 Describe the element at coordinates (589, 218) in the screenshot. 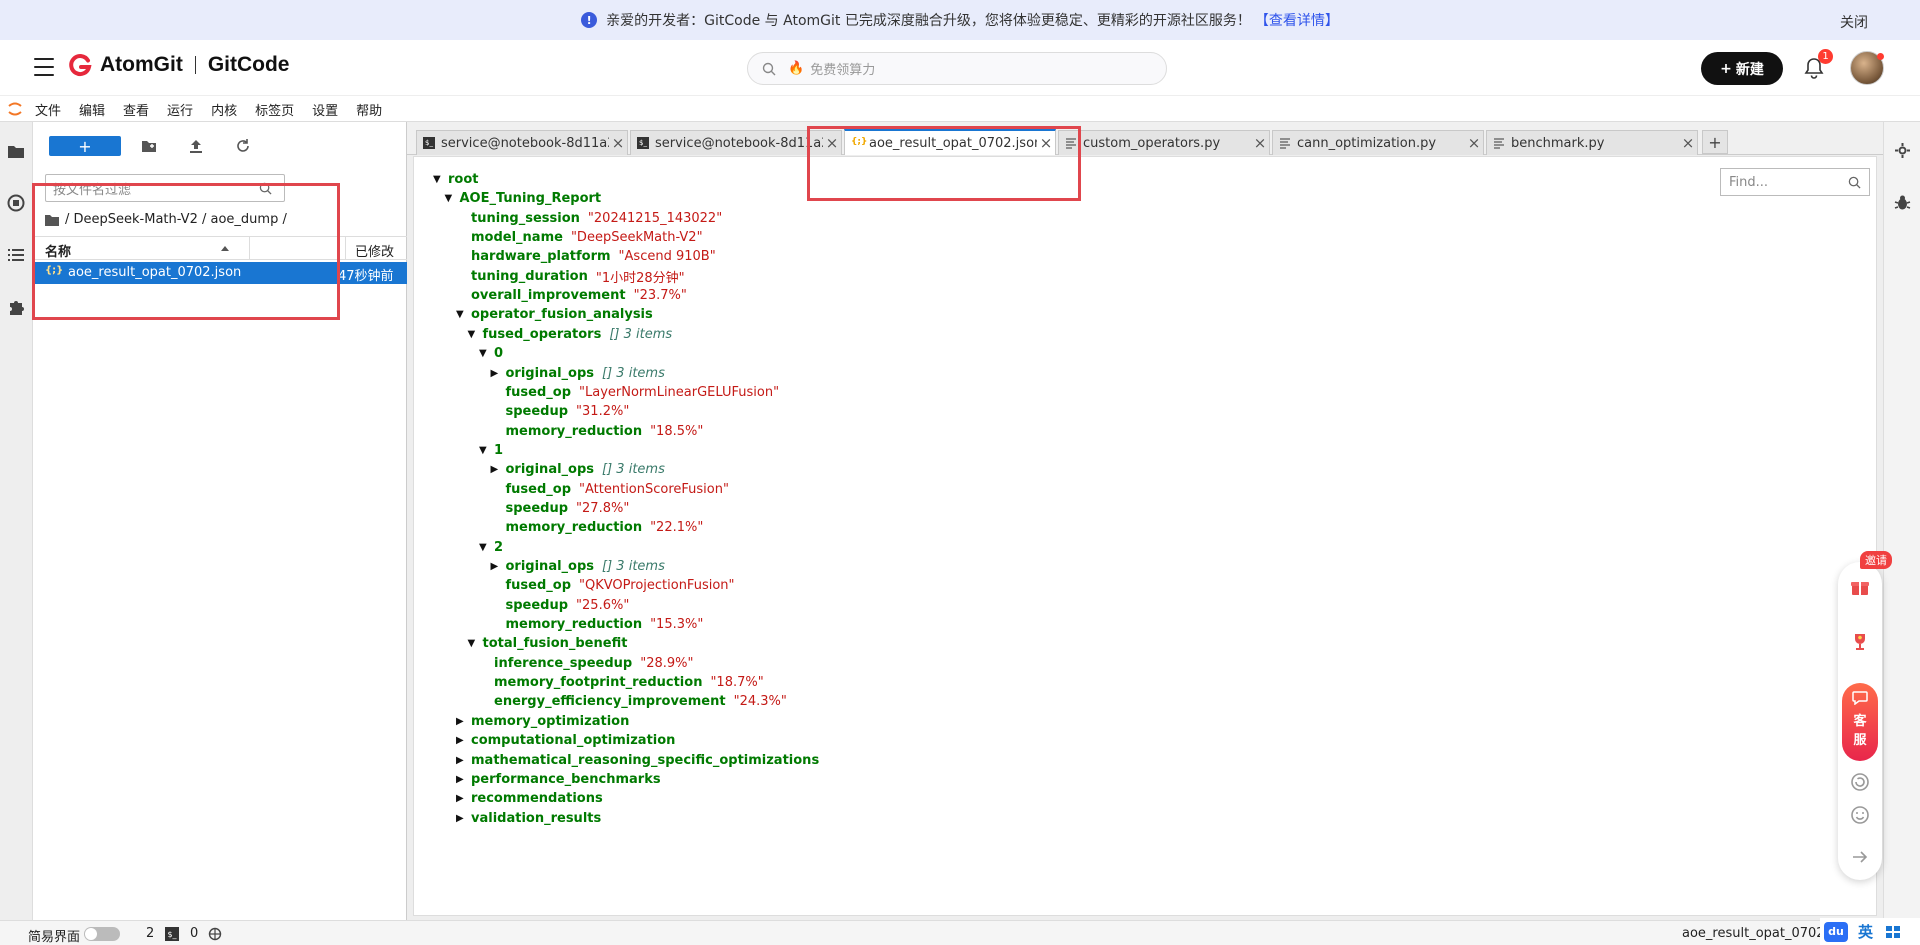

I see `json-tree-node: tuning_session "20241215_143022"` at that location.